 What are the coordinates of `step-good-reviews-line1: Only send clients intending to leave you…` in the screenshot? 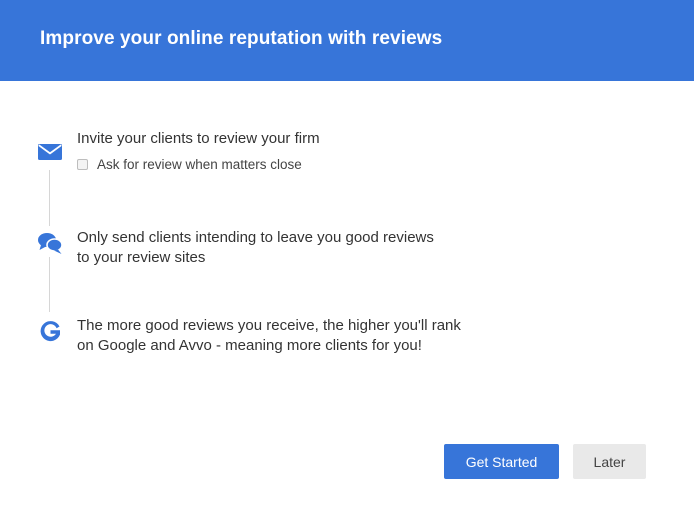 It's located at (255, 237).